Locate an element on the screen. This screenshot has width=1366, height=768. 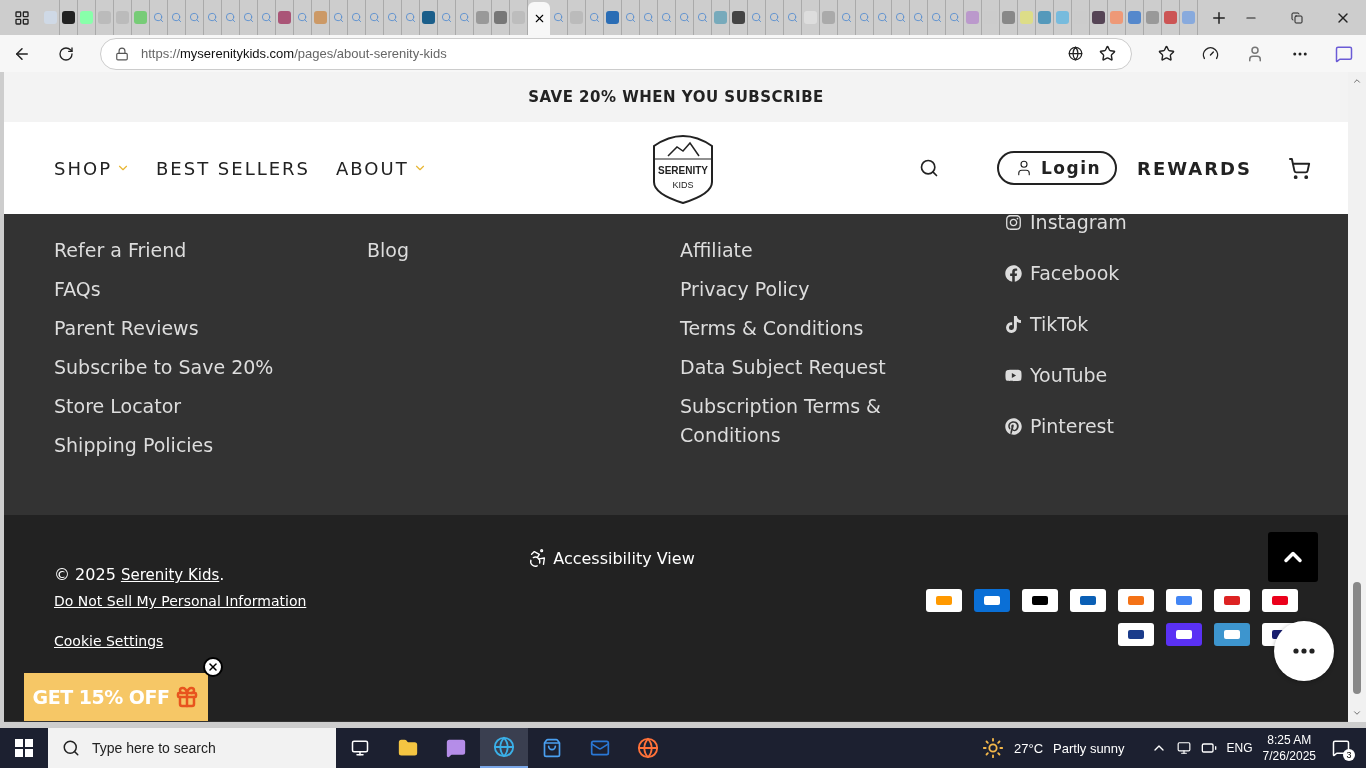
chat-button is located at coordinates (1304, 651).